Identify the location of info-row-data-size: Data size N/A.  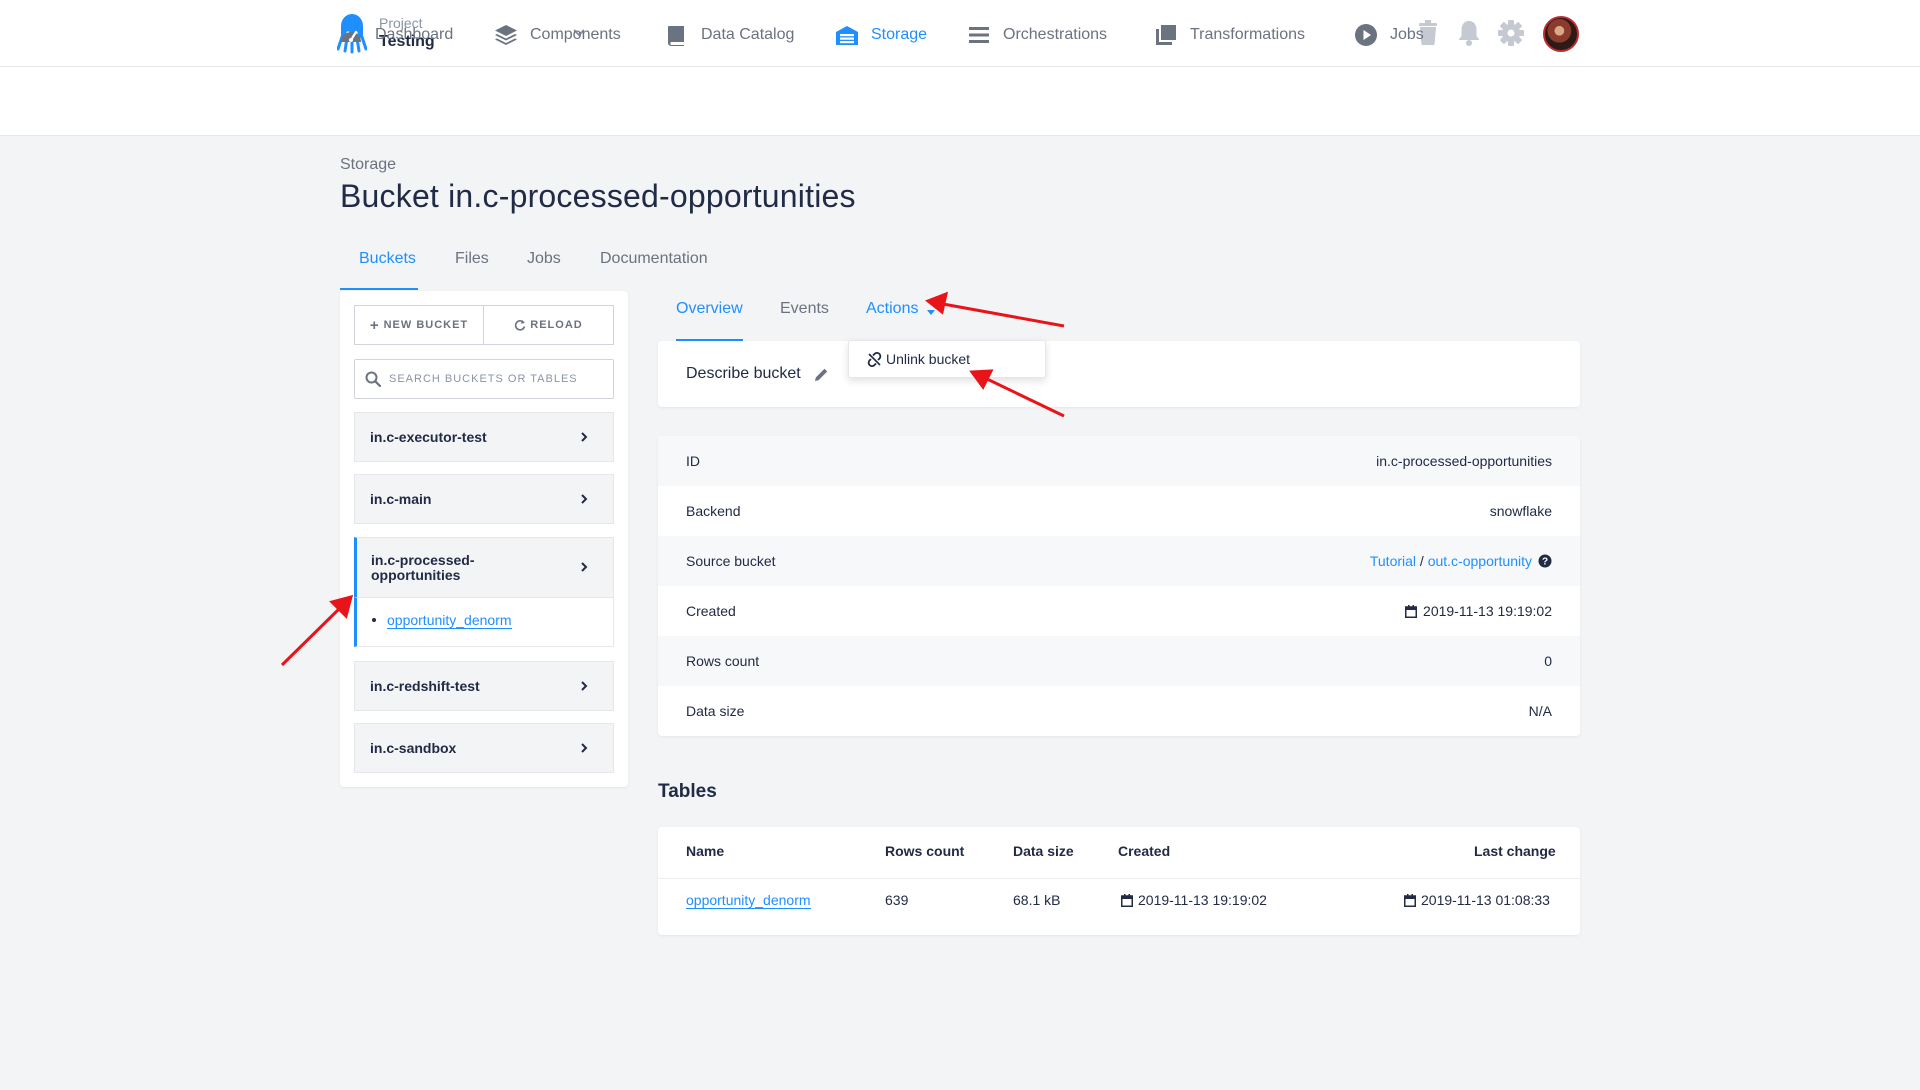
(1119, 711).